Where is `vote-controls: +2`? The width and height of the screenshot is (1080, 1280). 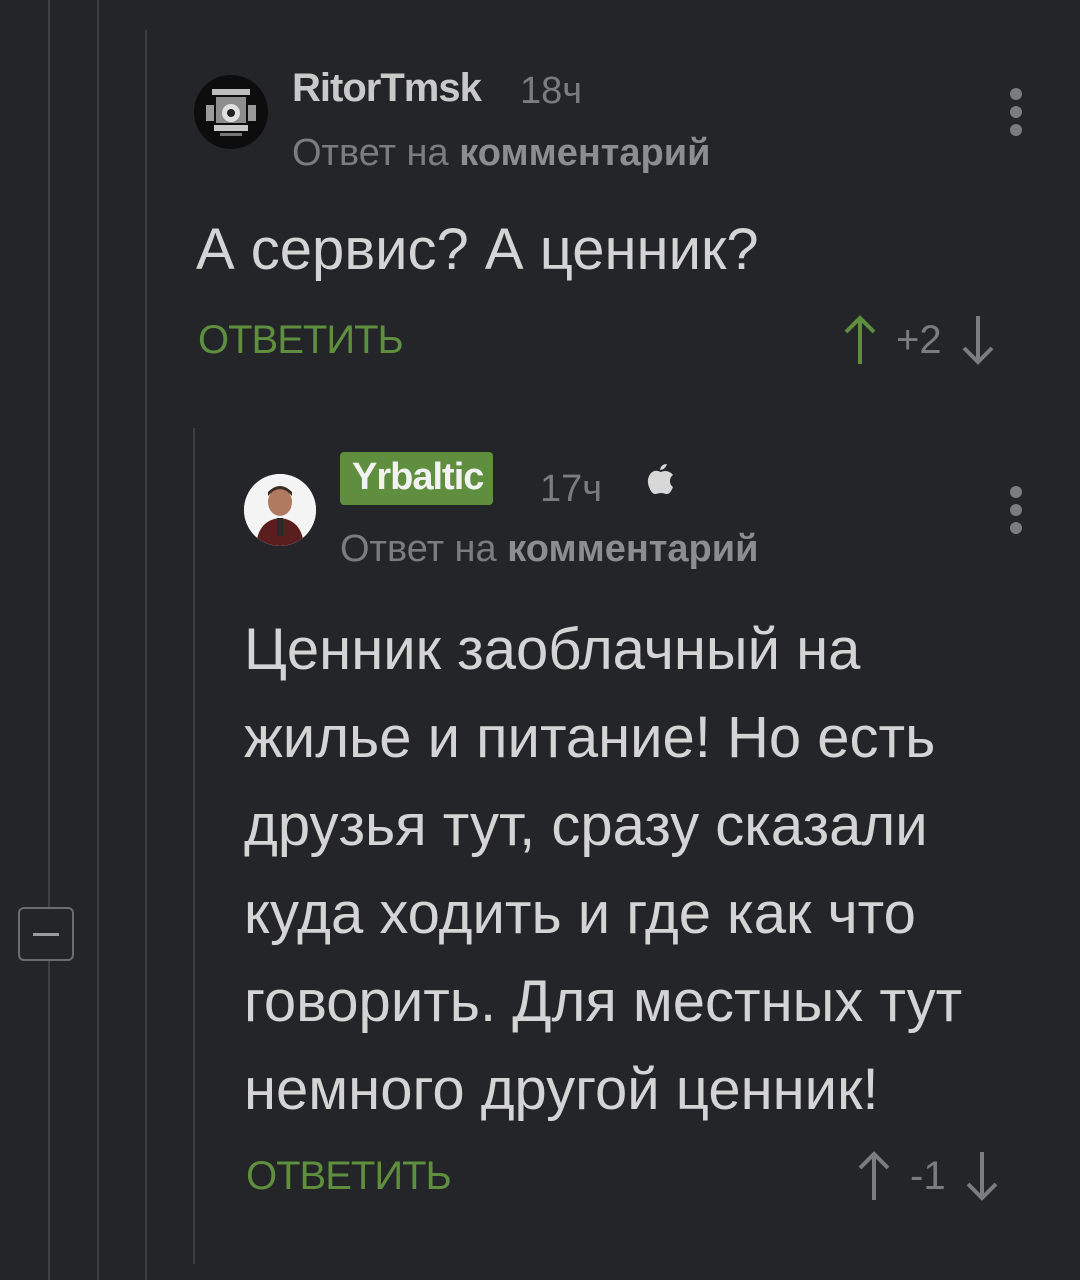
vote-controls: +2 is located at coordinates (919, 340).